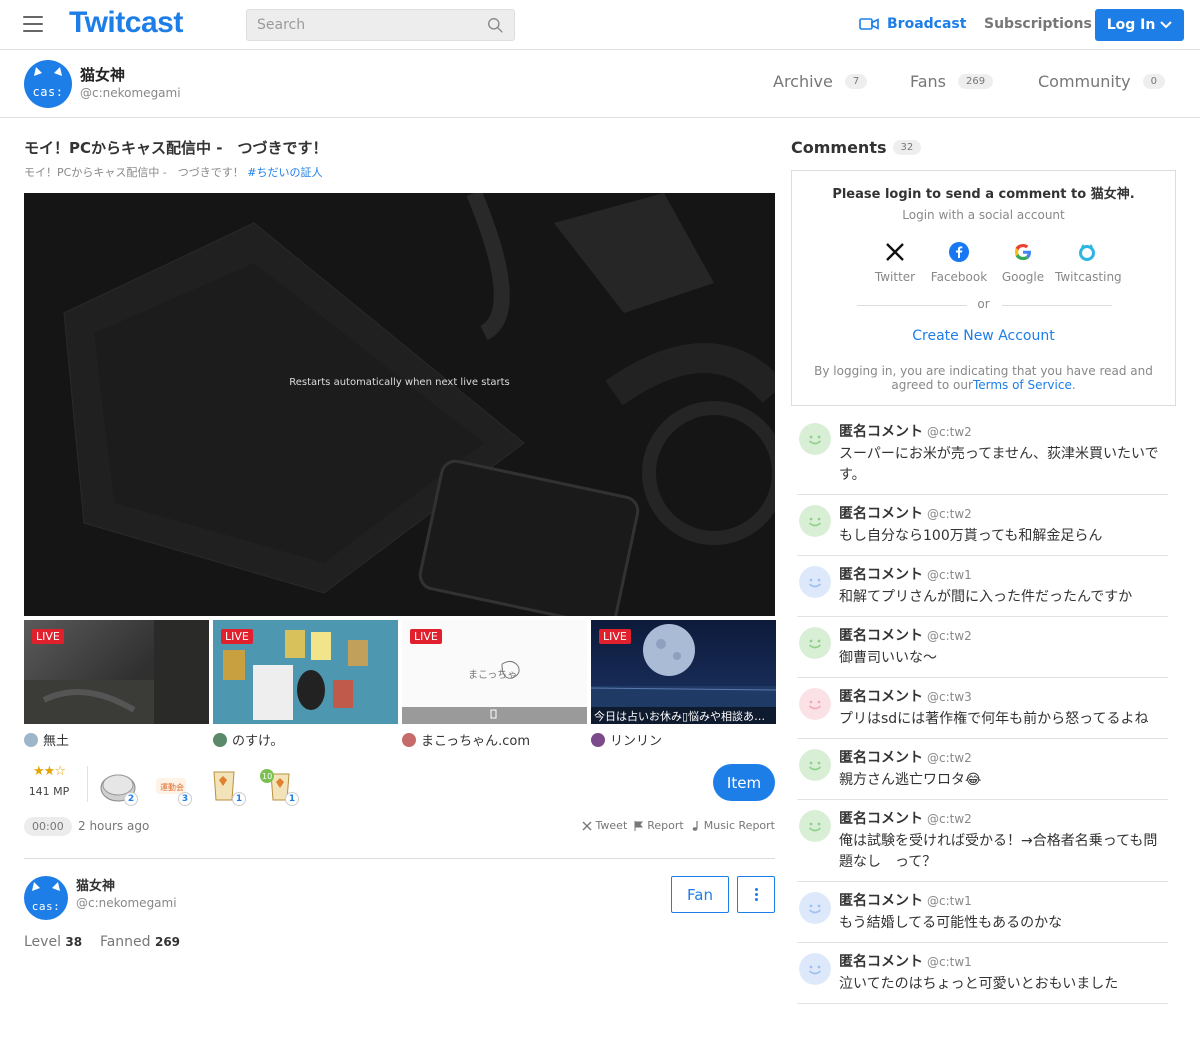 This screenshot has width=1200, height=1037. I want to click on stream-actions: Tweet Report Music Report, so click(678, 825).